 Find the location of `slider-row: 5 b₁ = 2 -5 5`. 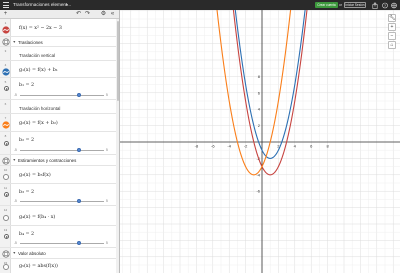

slider-row: 5 b₁ = 2 -5 5 is located at coordinates (58, 89).